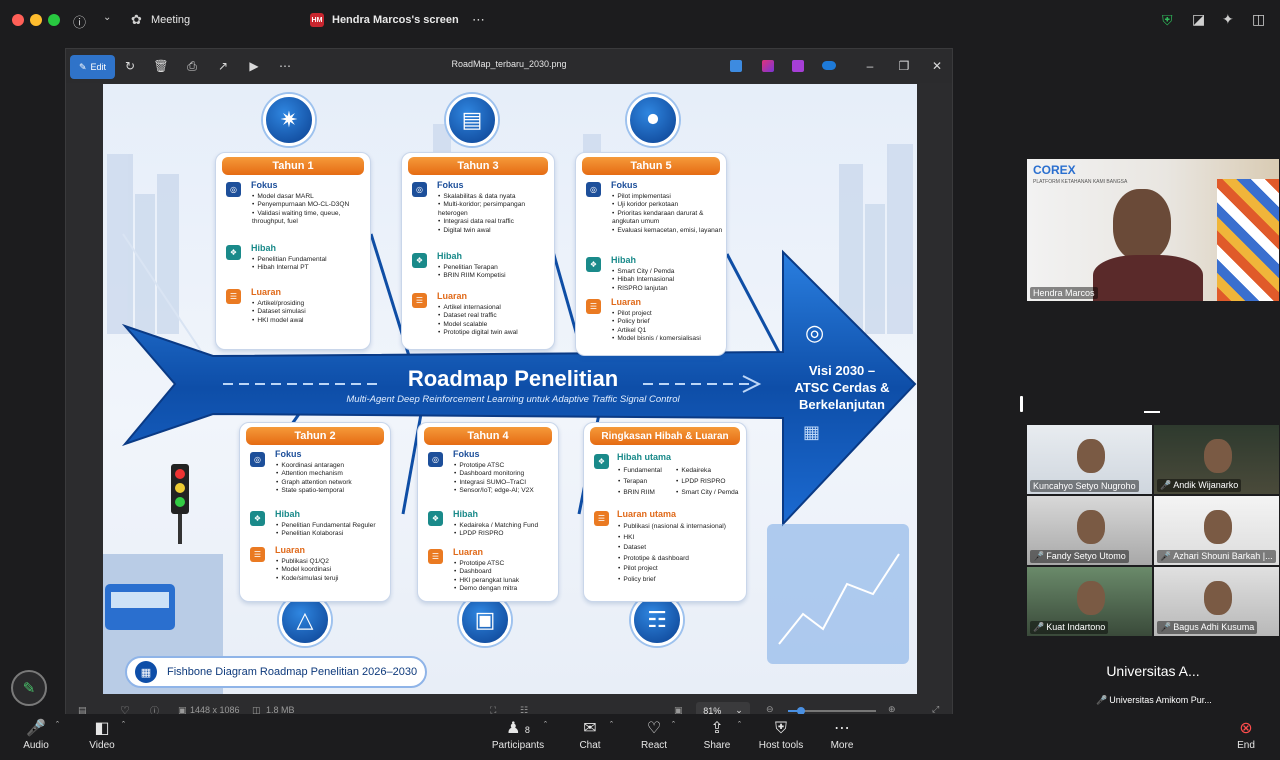 This screenshot has width=1280, height=760. I want to click on traffic-light-icon: ⚫, so click(653, 120).